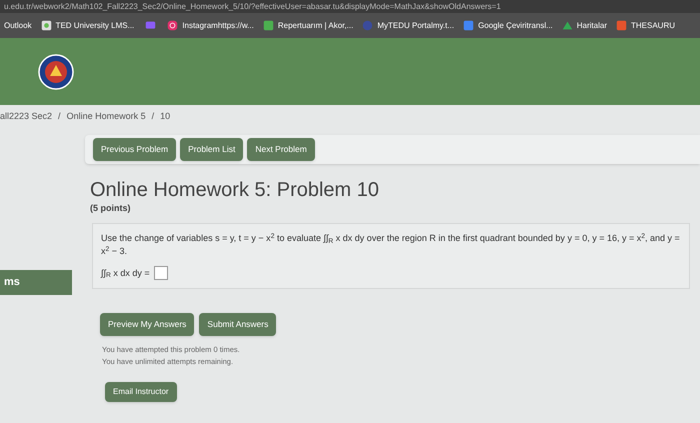 Image resolution: width=700 pixels, height=423 pixels. I want to click on points-text: (5 points), so click(111, 208).